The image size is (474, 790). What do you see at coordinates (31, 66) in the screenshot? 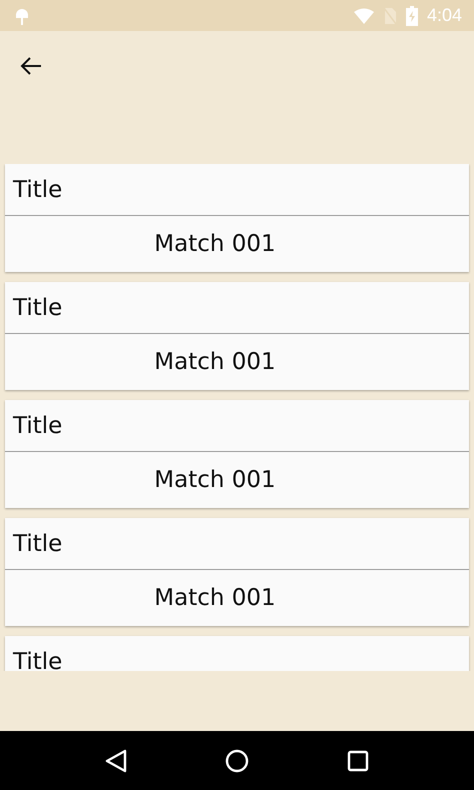
I see `back-arrow-icon` at bounding box center [31, 66].